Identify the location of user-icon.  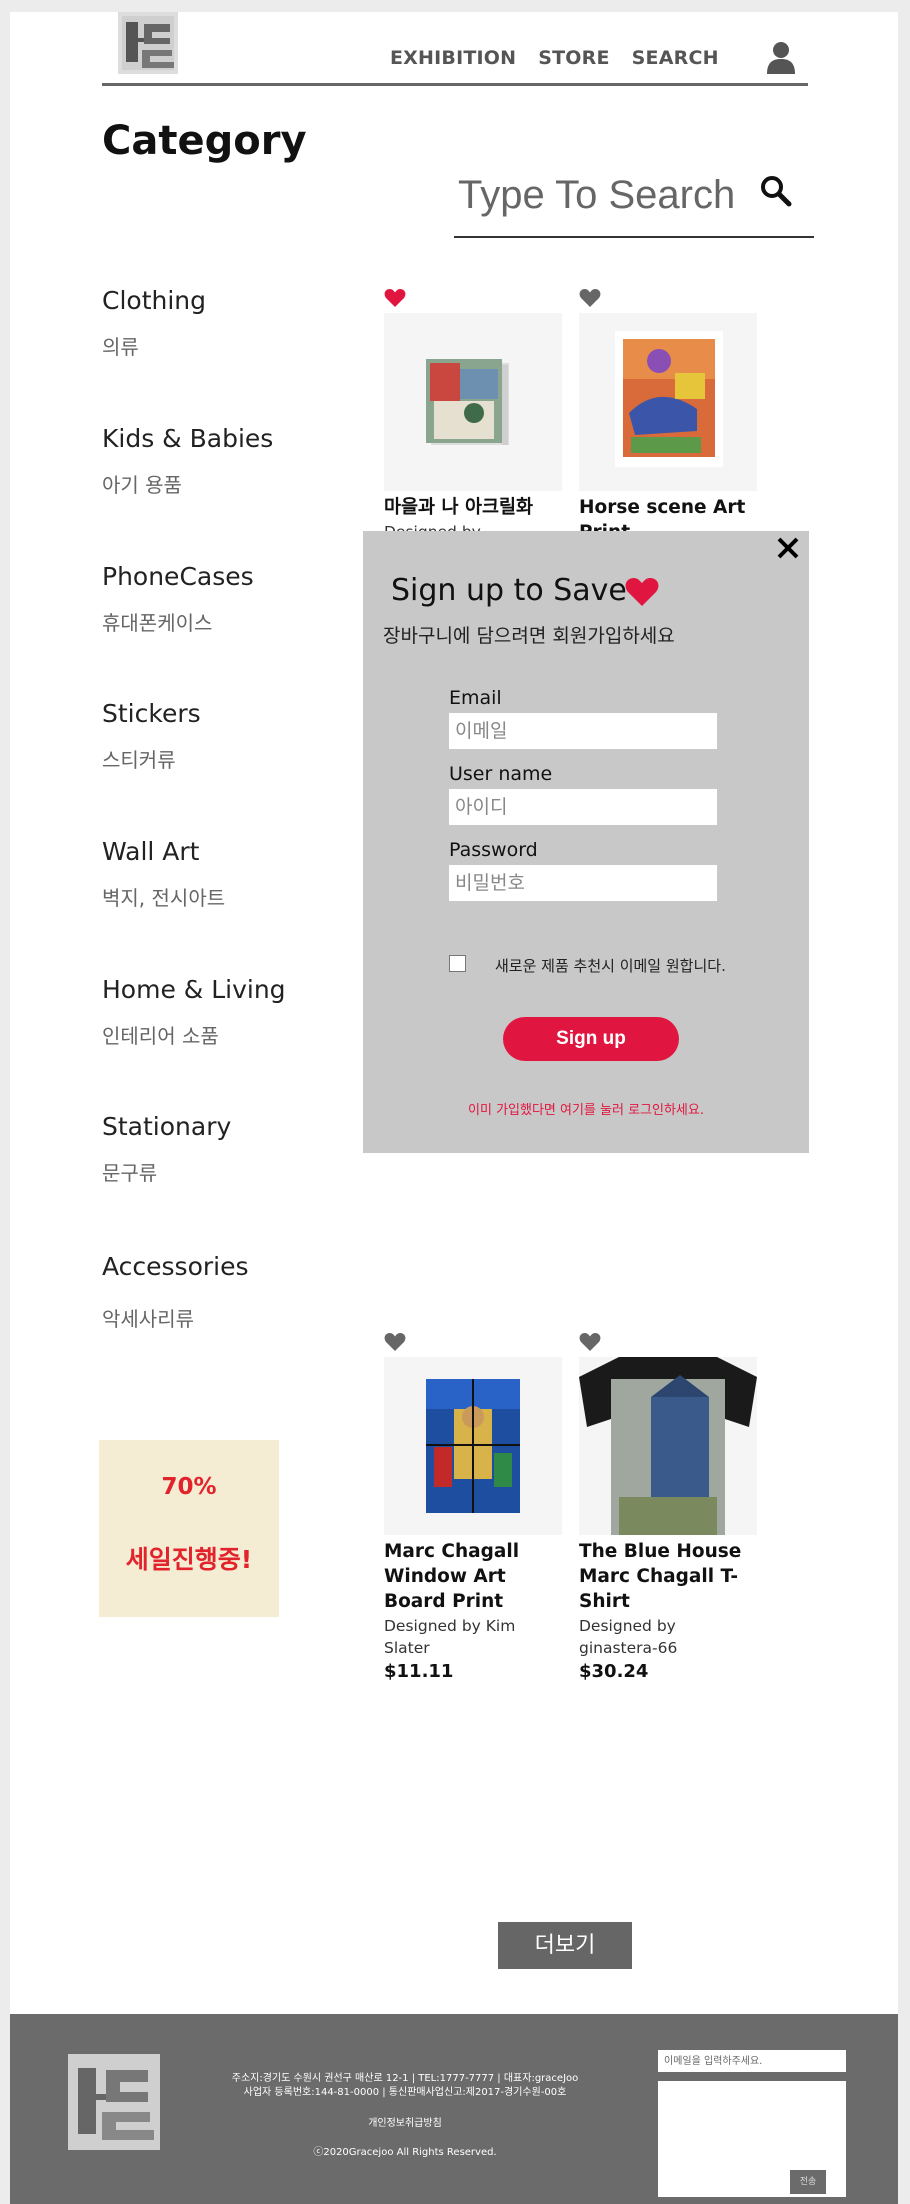
(781, 57).